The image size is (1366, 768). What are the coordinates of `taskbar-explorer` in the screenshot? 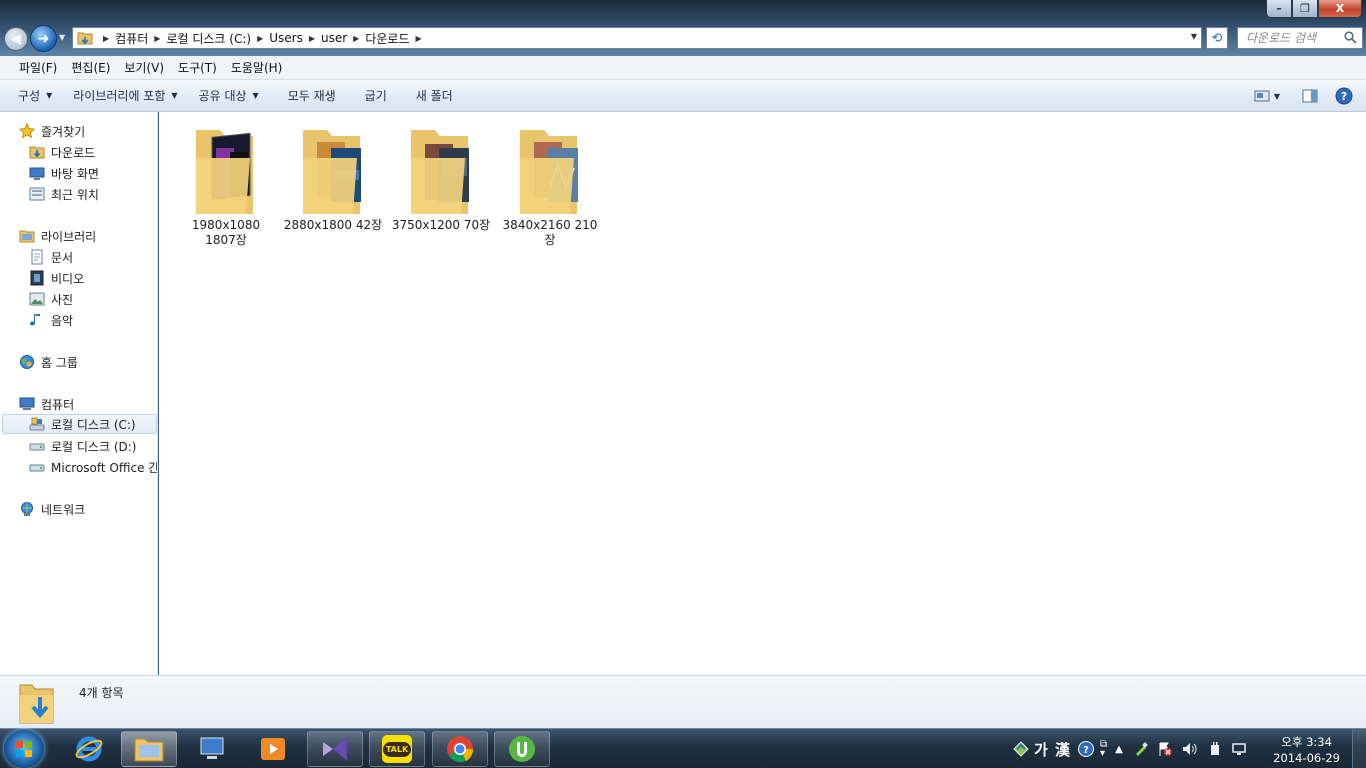 It's located at (149, 749).